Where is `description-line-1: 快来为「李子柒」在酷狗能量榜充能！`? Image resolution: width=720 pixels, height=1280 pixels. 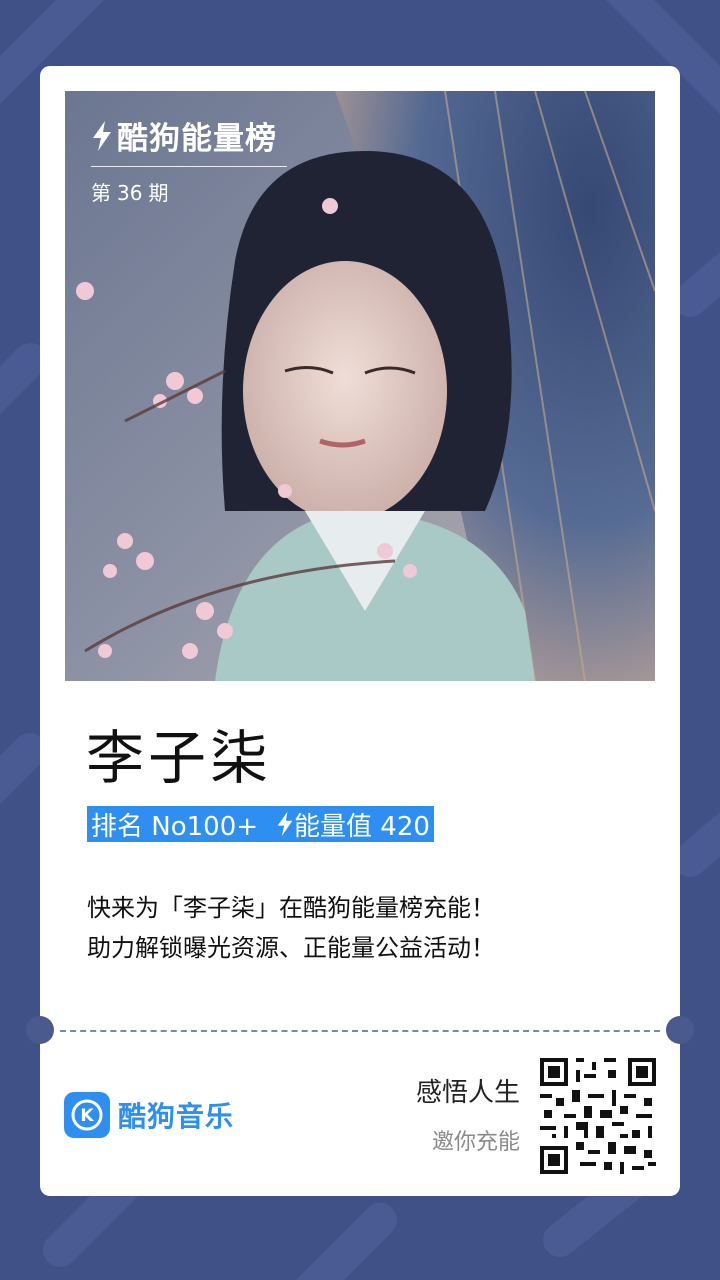
description-line-1: 快来为「李子柒」在酷狗能量榜充能！ is located at coordinates (291, 908).